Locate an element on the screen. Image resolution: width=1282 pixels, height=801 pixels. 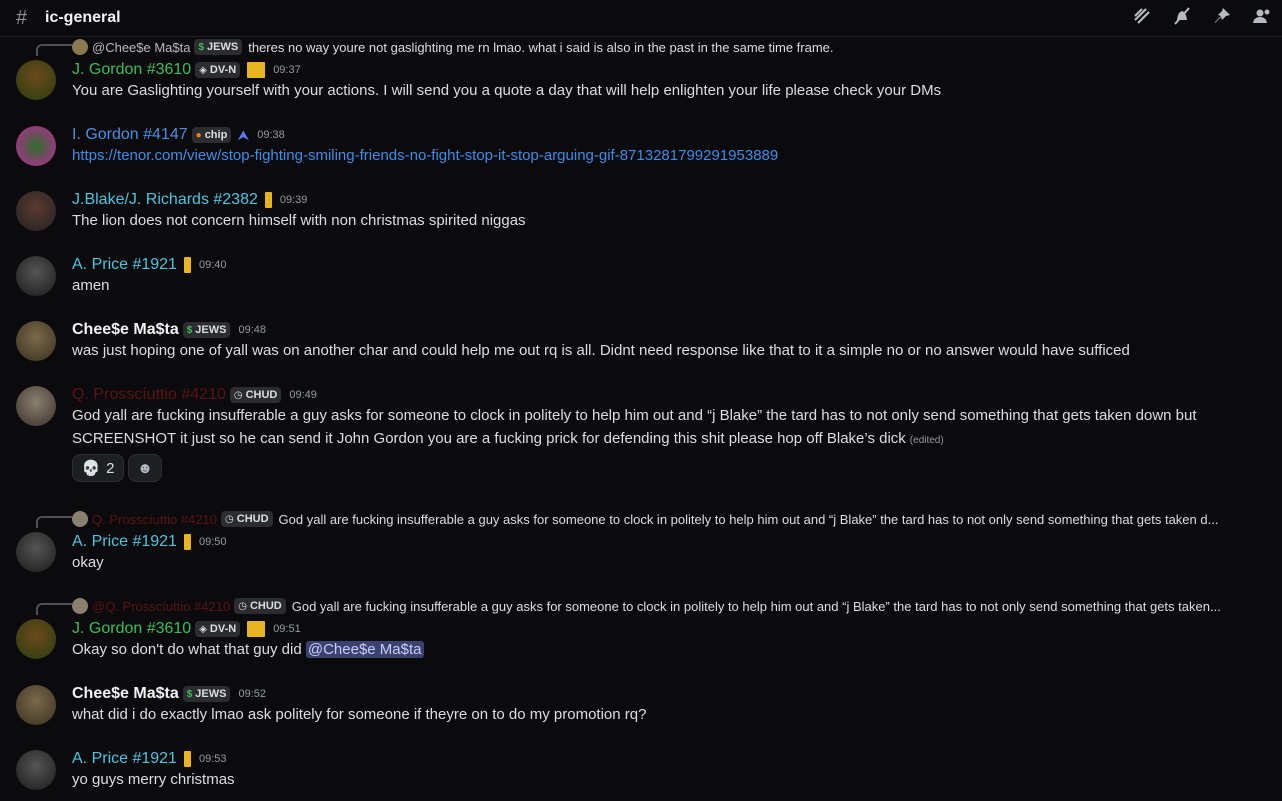
reply-author: Q. Prosscíuttio #4210 is located at coordinates (154, 519).